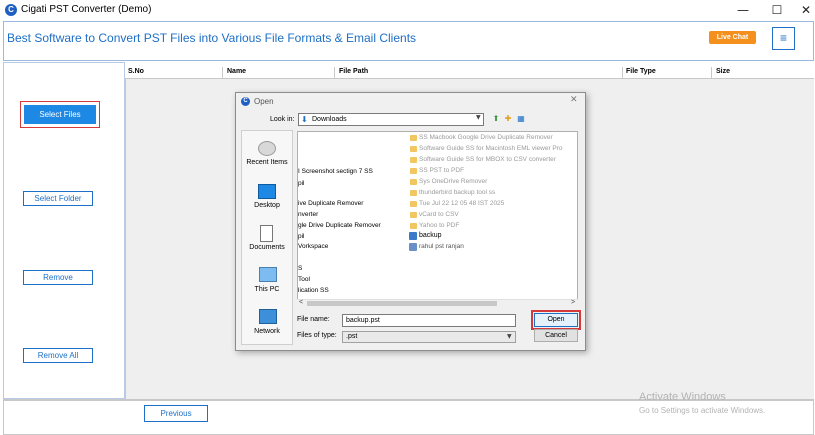 The image size is (815, 435). I want to click on place-recent-items: Recent Items, so click(267, 162).